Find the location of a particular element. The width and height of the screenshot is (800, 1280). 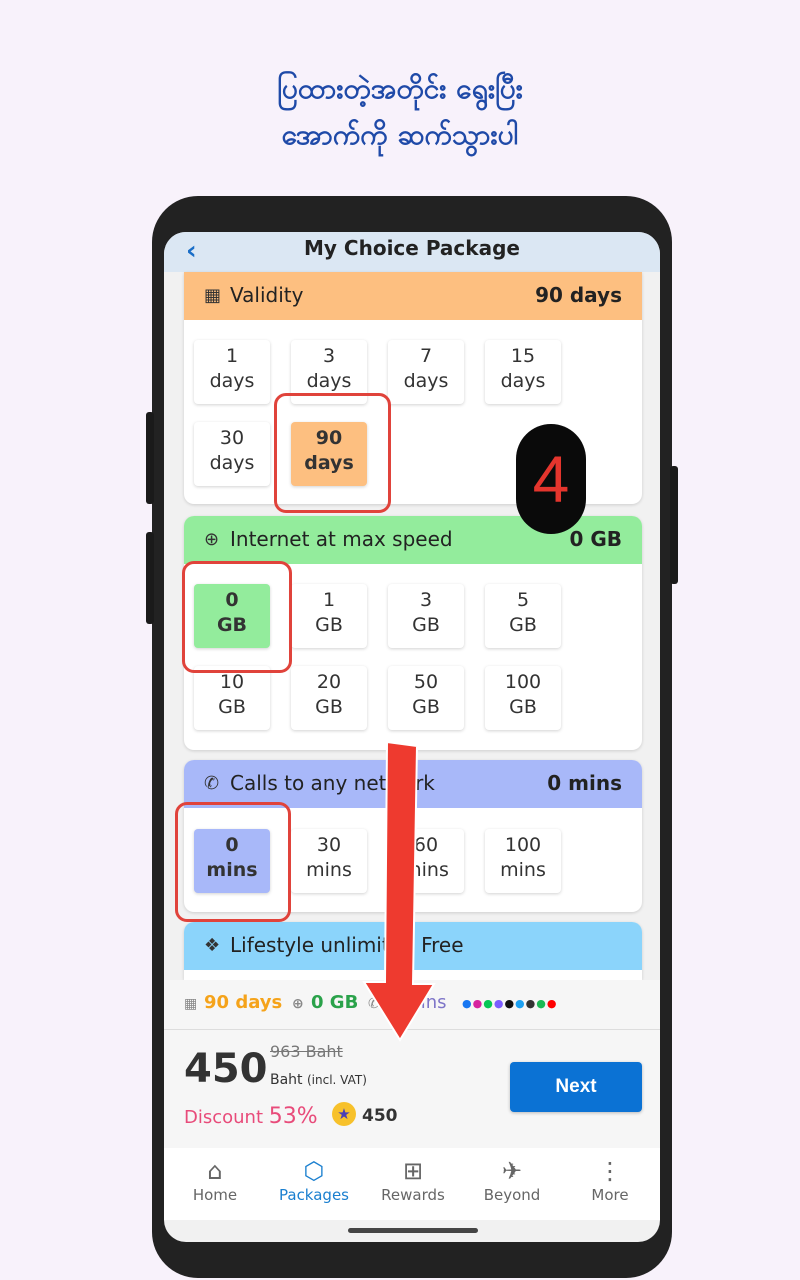

validity-option-7: 7 days is located at coordinates (426, 372).